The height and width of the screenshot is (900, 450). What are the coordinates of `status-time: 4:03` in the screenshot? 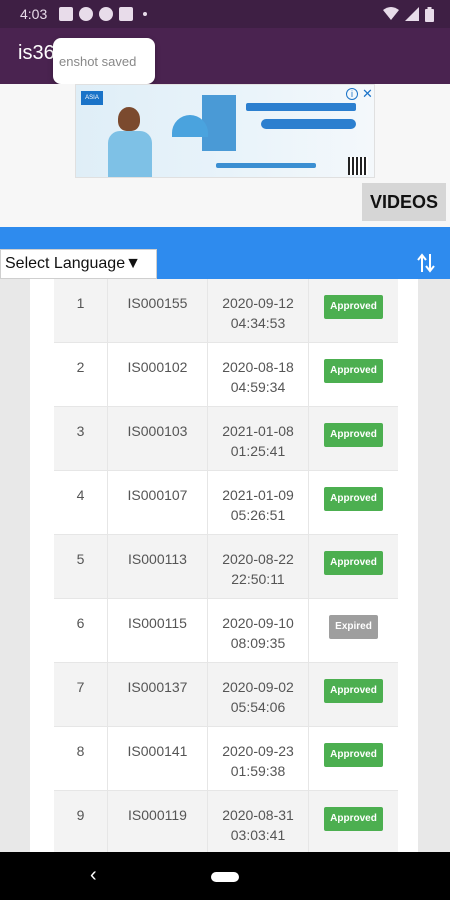 It's located at (34, 14).